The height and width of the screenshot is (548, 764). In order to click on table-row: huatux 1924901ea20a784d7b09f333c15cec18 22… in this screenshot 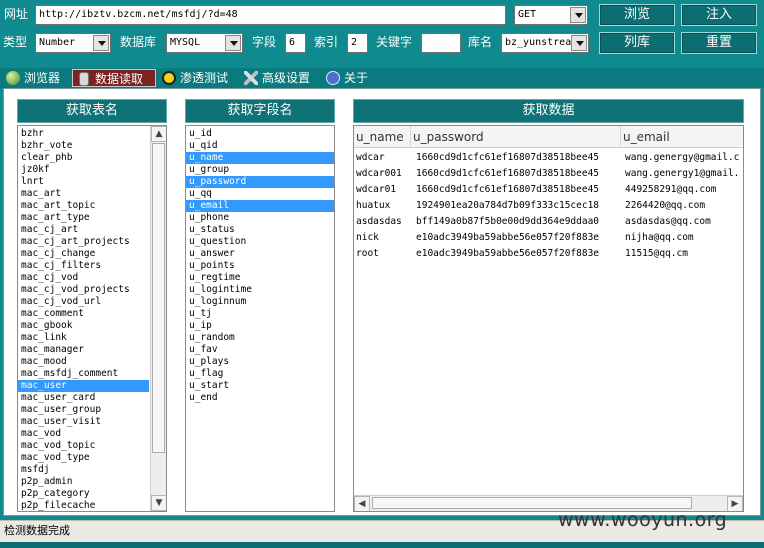, I will do `click(548, 206)`.